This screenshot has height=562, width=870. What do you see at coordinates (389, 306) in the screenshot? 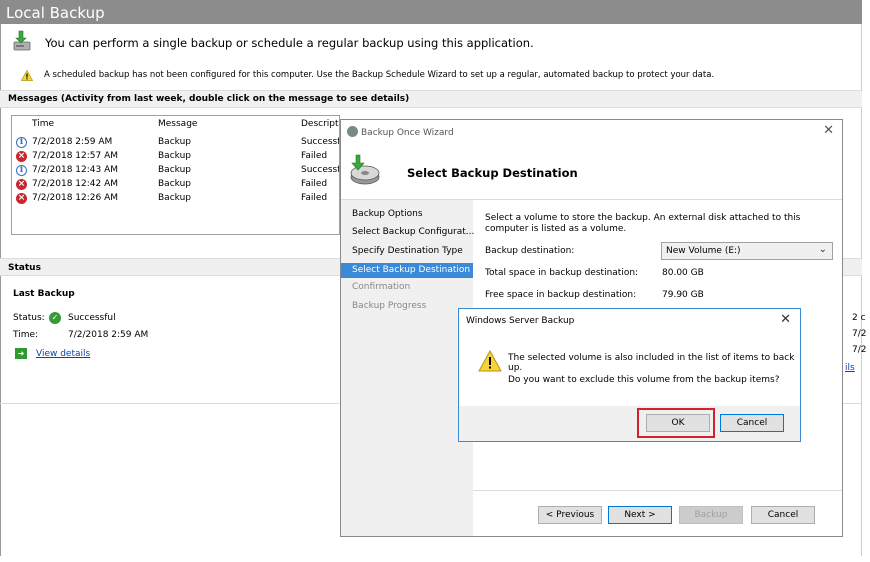
I see `nav-item-backup-progress: Backup Progress` at bounding box center [389, 306].